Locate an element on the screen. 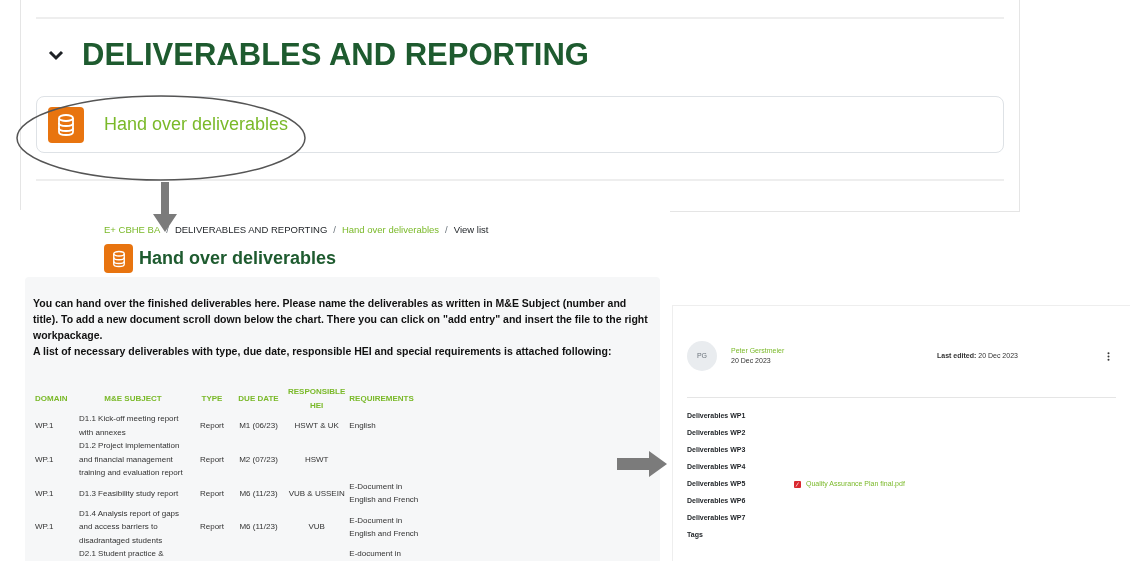 This screenshot has height=561, width=1130. breadcrumb-item: E+ CBHE BA is located at coordinates (132, 230).